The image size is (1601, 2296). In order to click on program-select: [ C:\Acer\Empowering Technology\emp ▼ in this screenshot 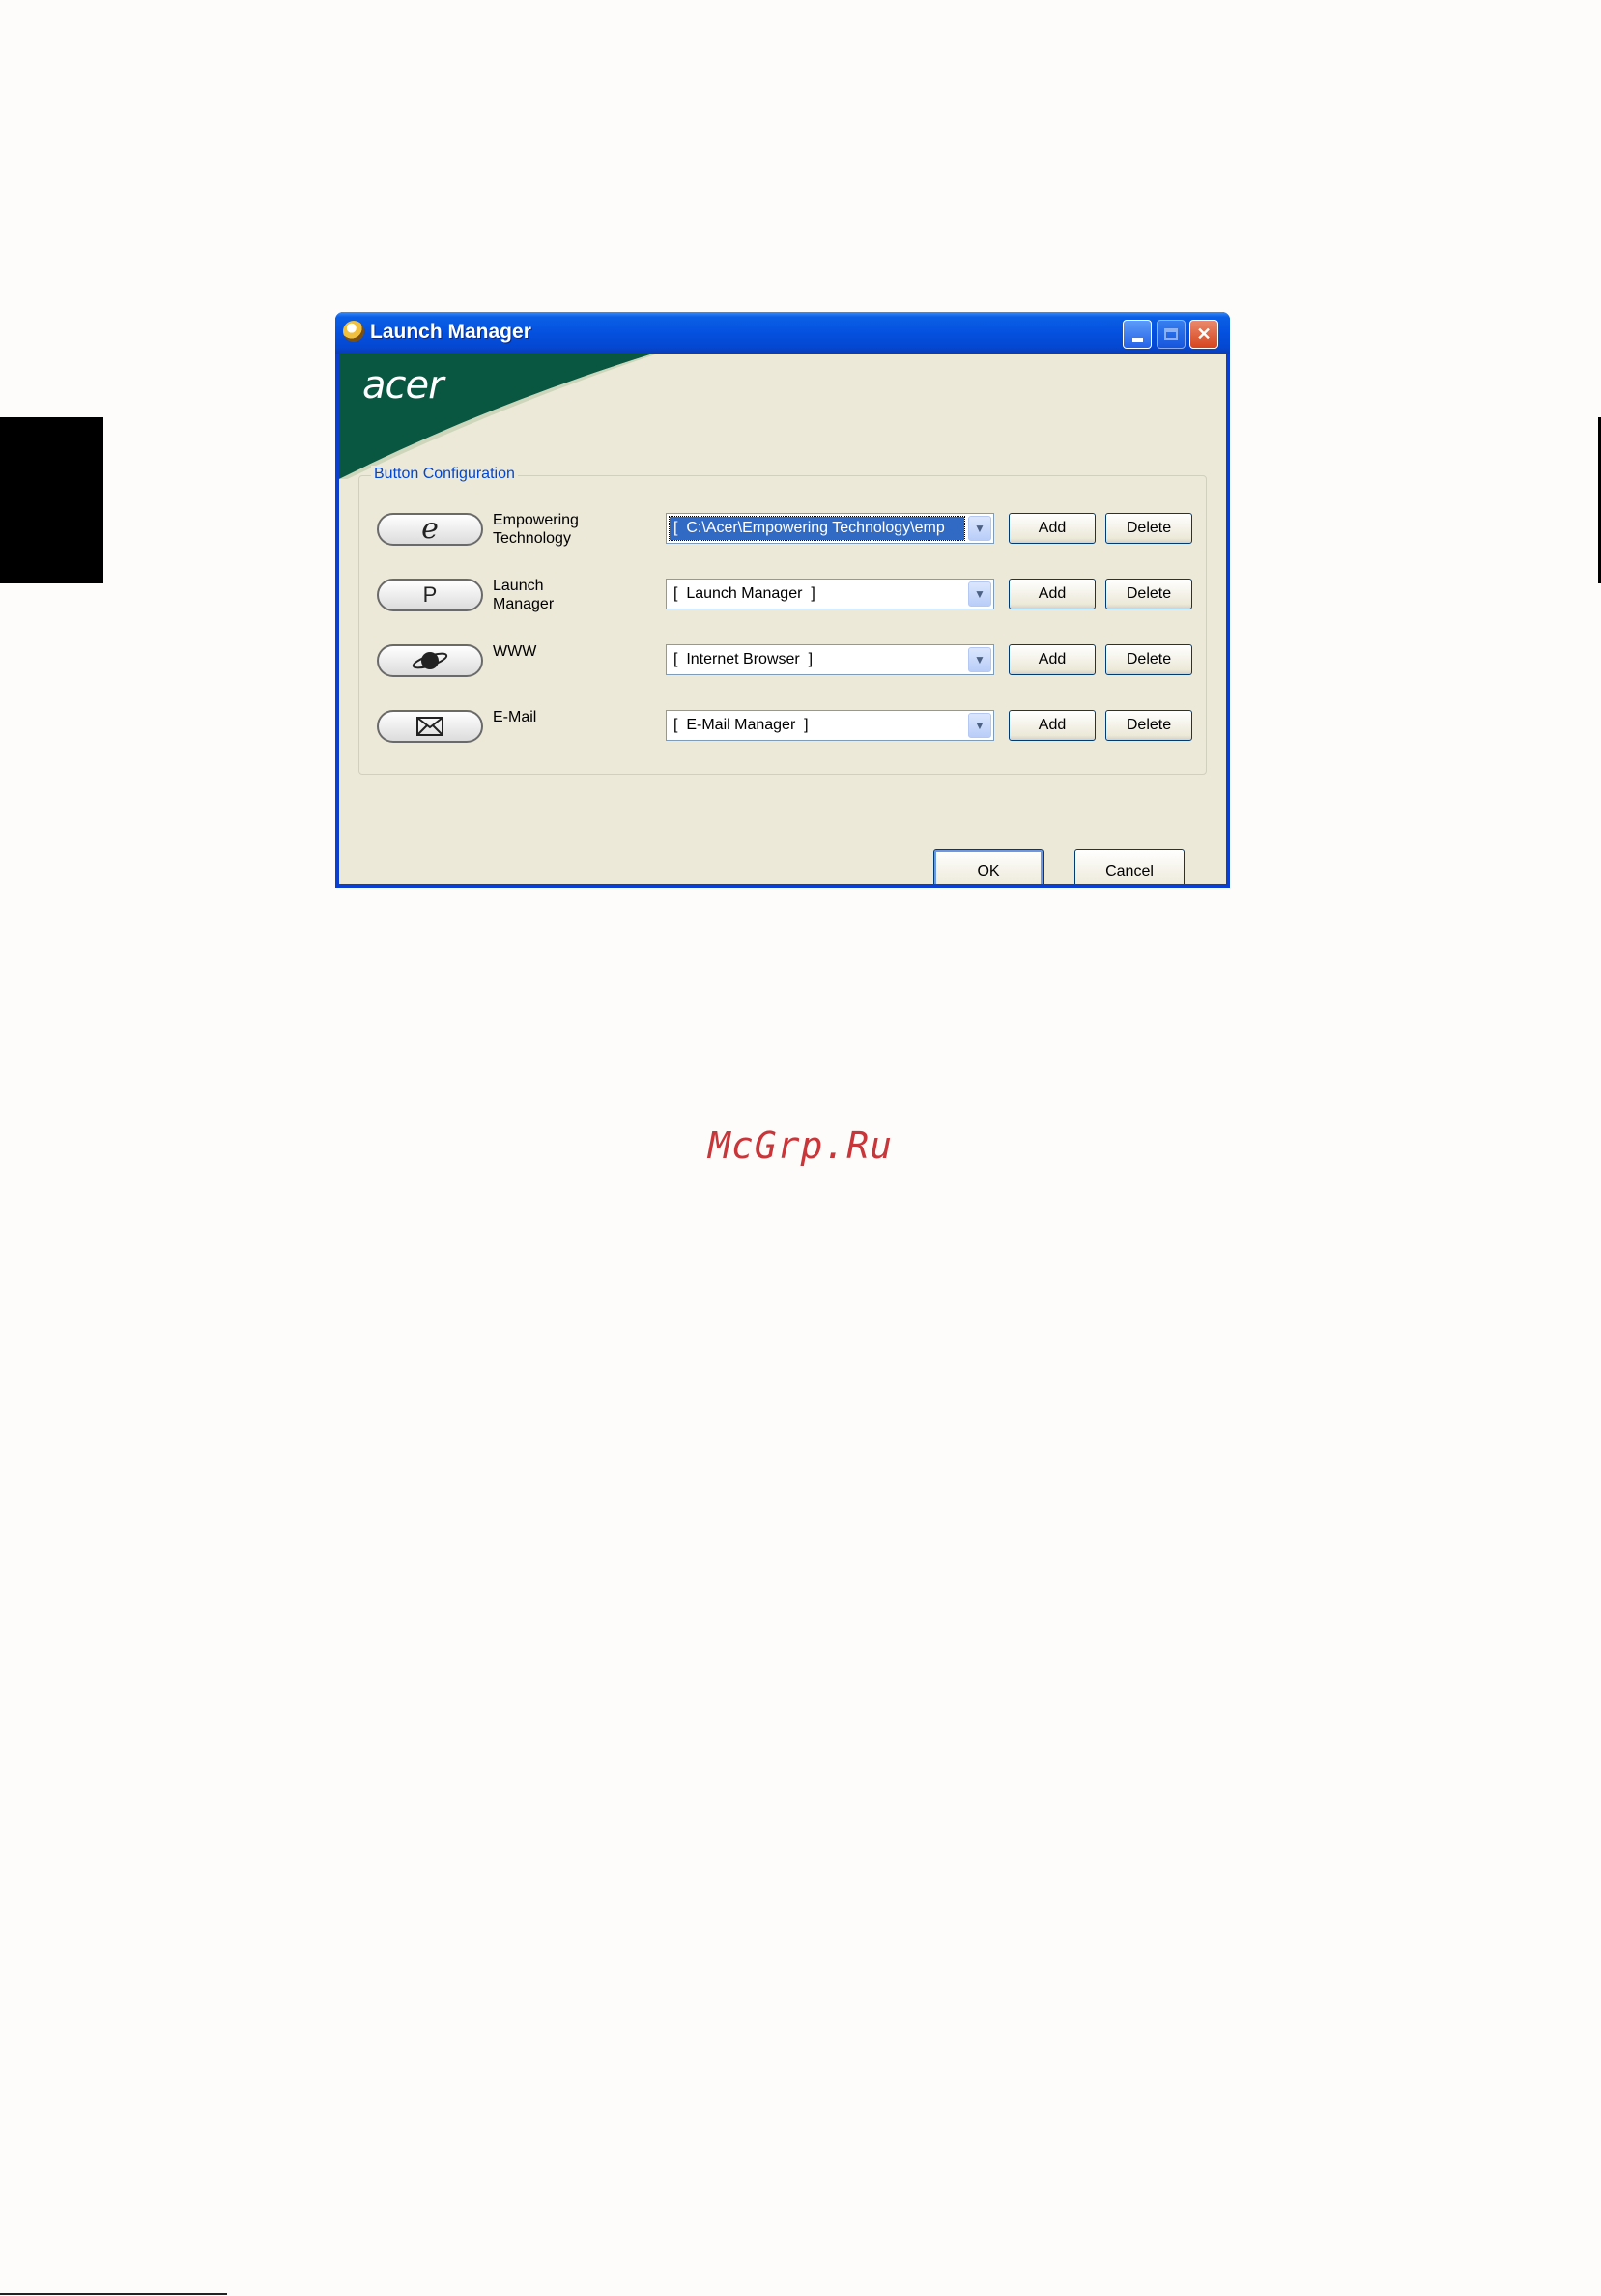, I will do `click(830, 528)`.